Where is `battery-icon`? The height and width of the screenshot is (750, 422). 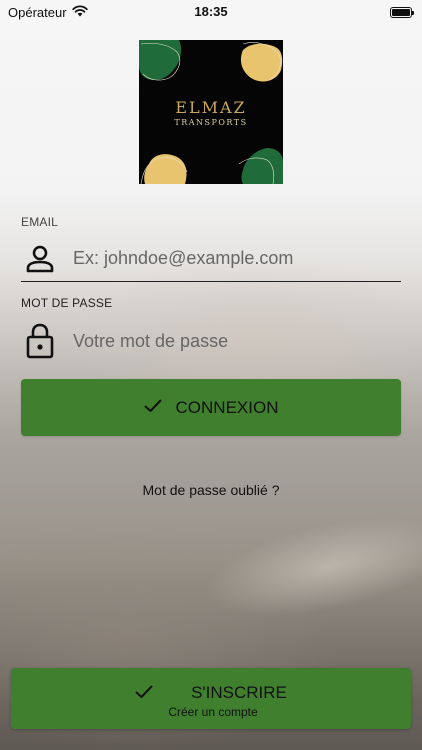 battery-icon is located at coordinates (402, 12).